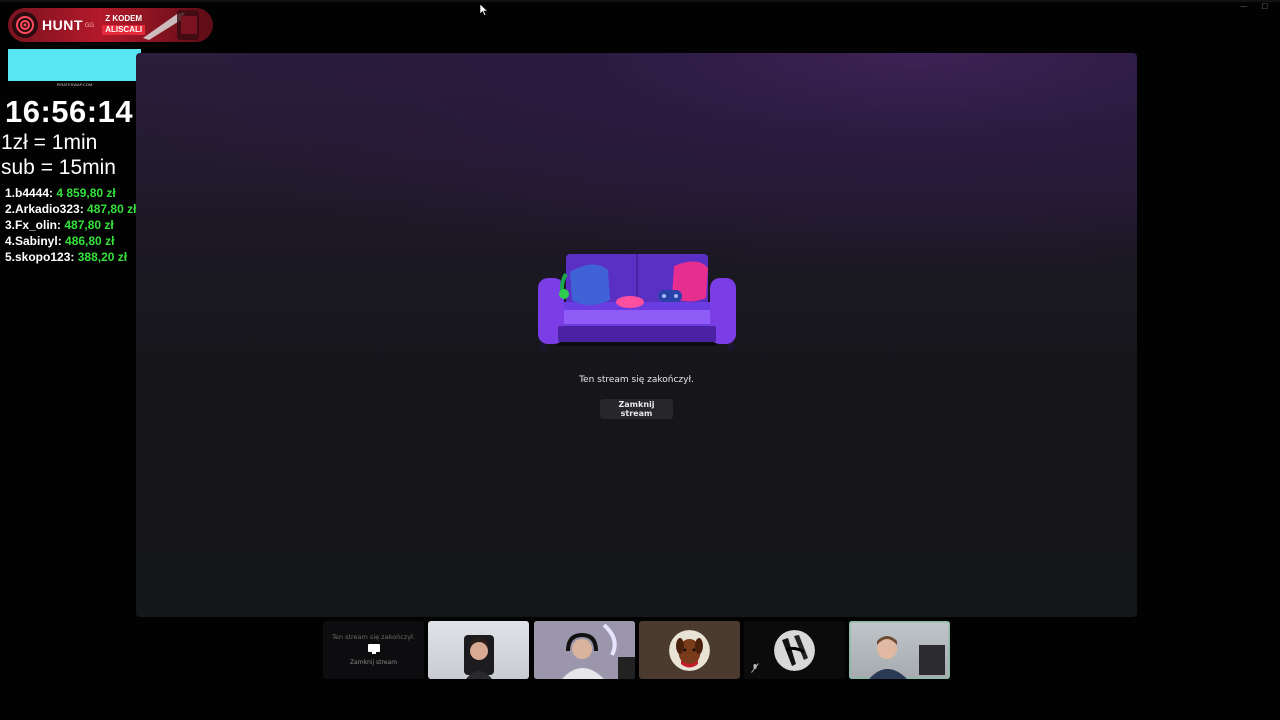 This screenshot has width=1280, height=720. What do you see at coordinates (33, 225) in the screenshot?
I see `donor-name: 3.Fx_olin:` at bounding box center [33, 225].